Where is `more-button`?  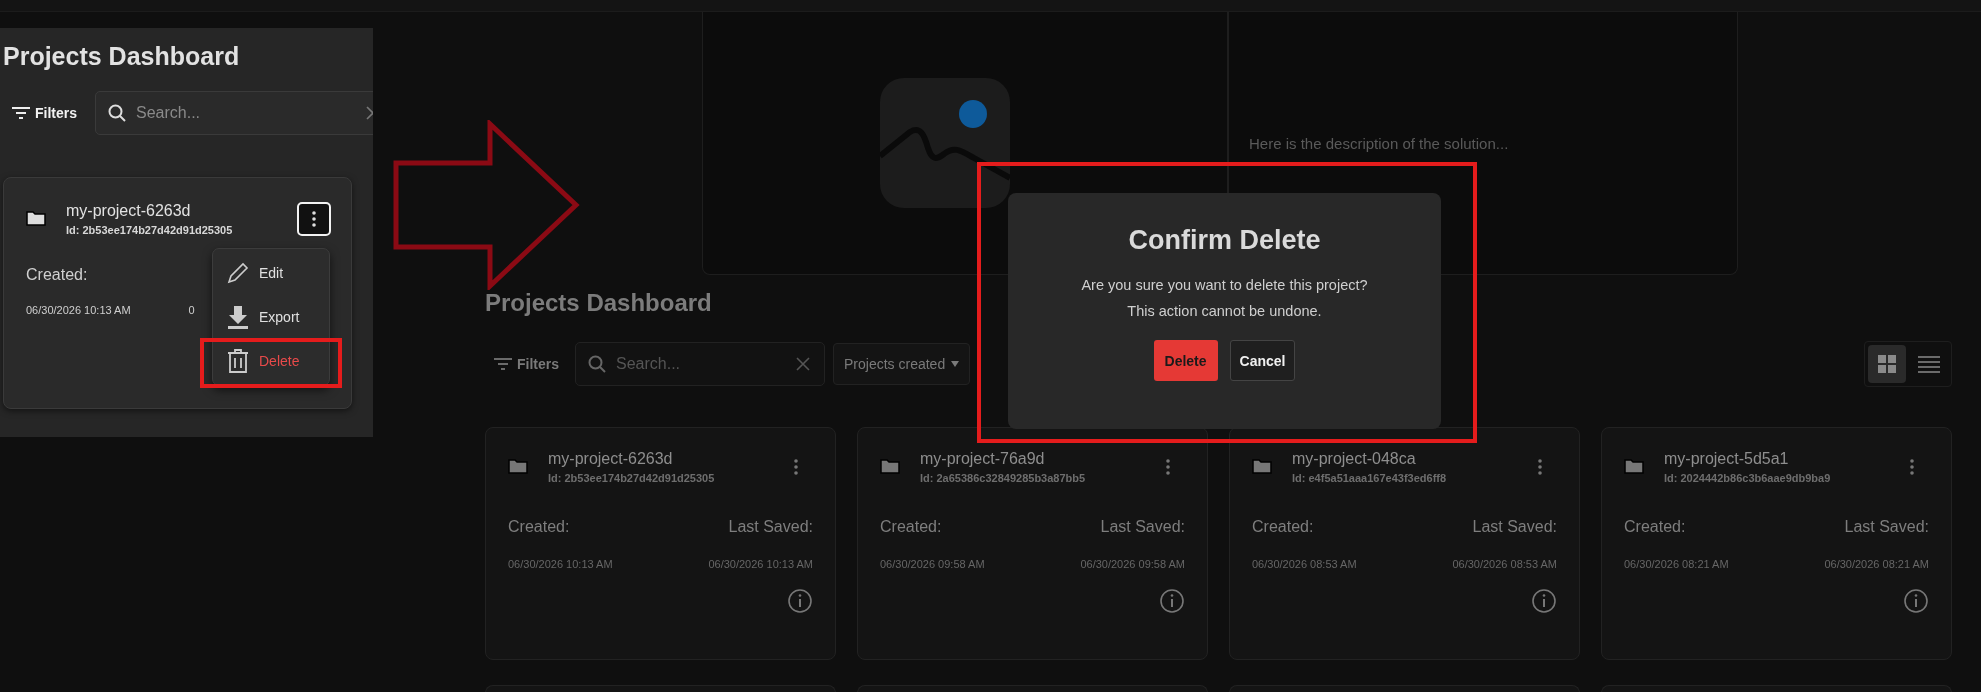 more-button is located at coordinates (314, 219).